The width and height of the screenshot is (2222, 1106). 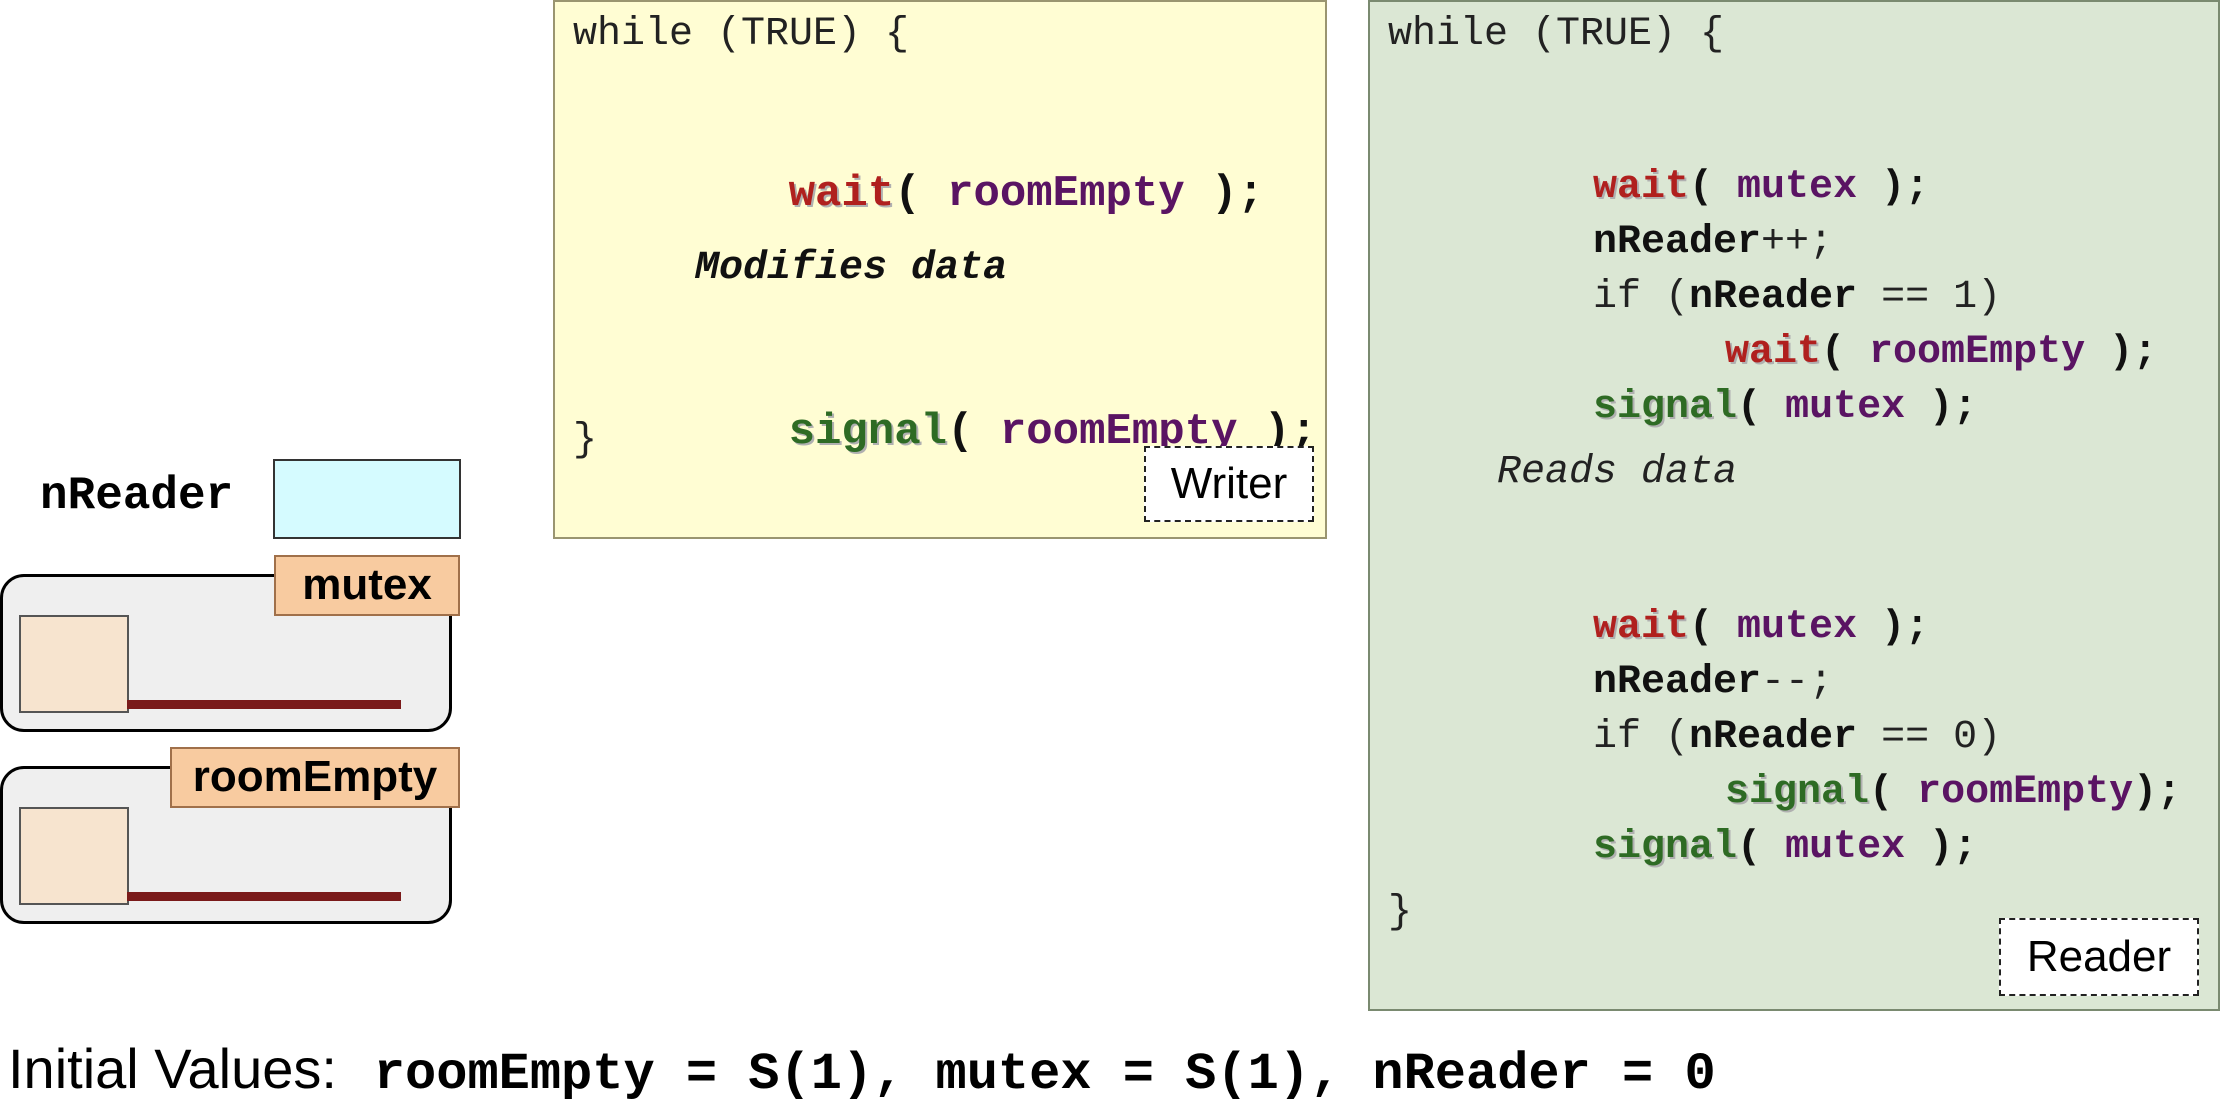 I want to click on roomempty-queue-slot, so click(x=74, y=856).